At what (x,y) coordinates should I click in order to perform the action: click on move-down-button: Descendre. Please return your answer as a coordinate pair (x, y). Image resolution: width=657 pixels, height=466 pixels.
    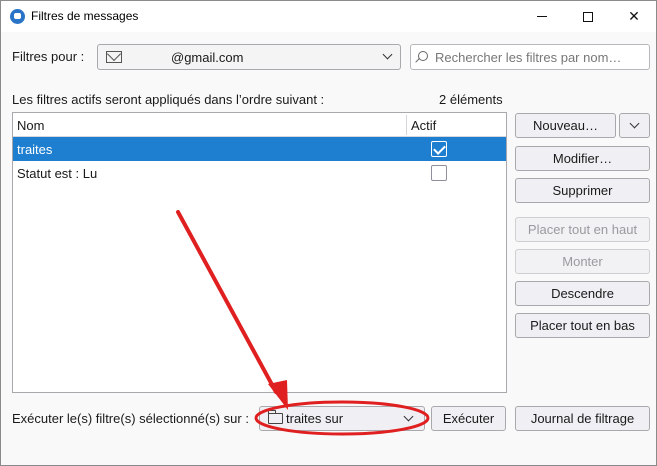
    Looking at the image, I should click on (582, 293).